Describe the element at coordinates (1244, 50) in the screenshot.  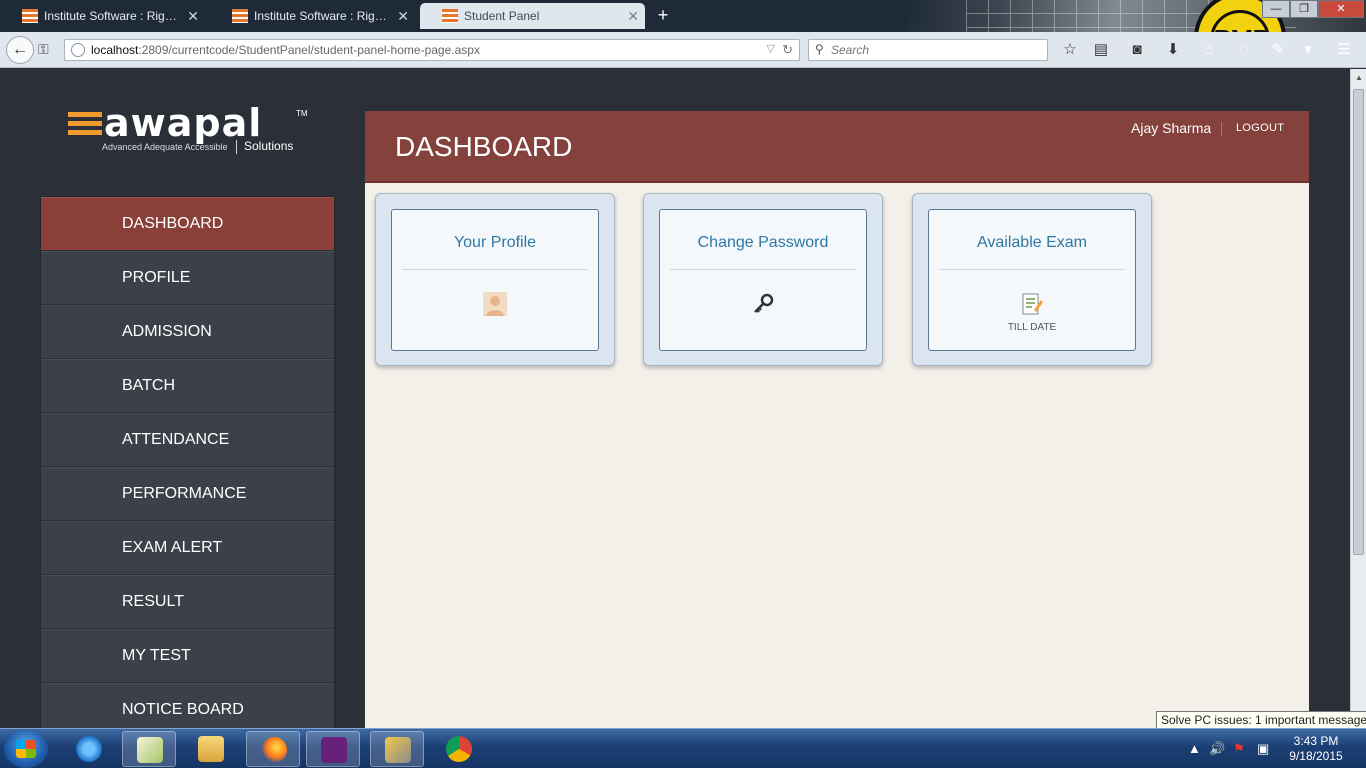
I see `chat-icon: ◌` at that location.